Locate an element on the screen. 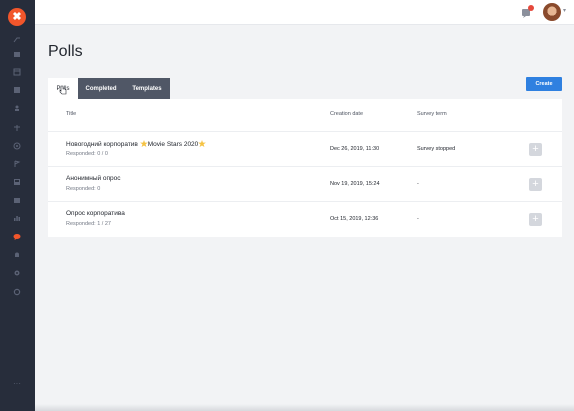  poll-responded: Responded: 0 is located at coordinates (83, 189).